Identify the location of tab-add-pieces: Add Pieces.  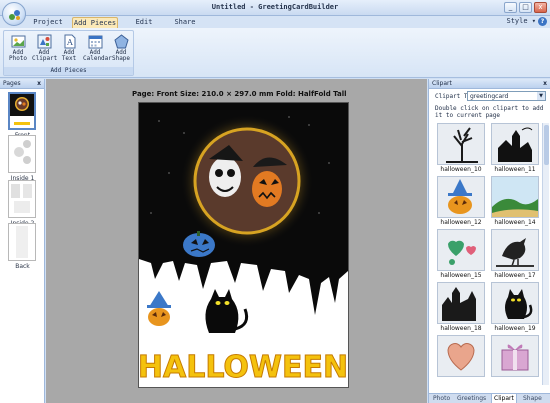
(95, 22).